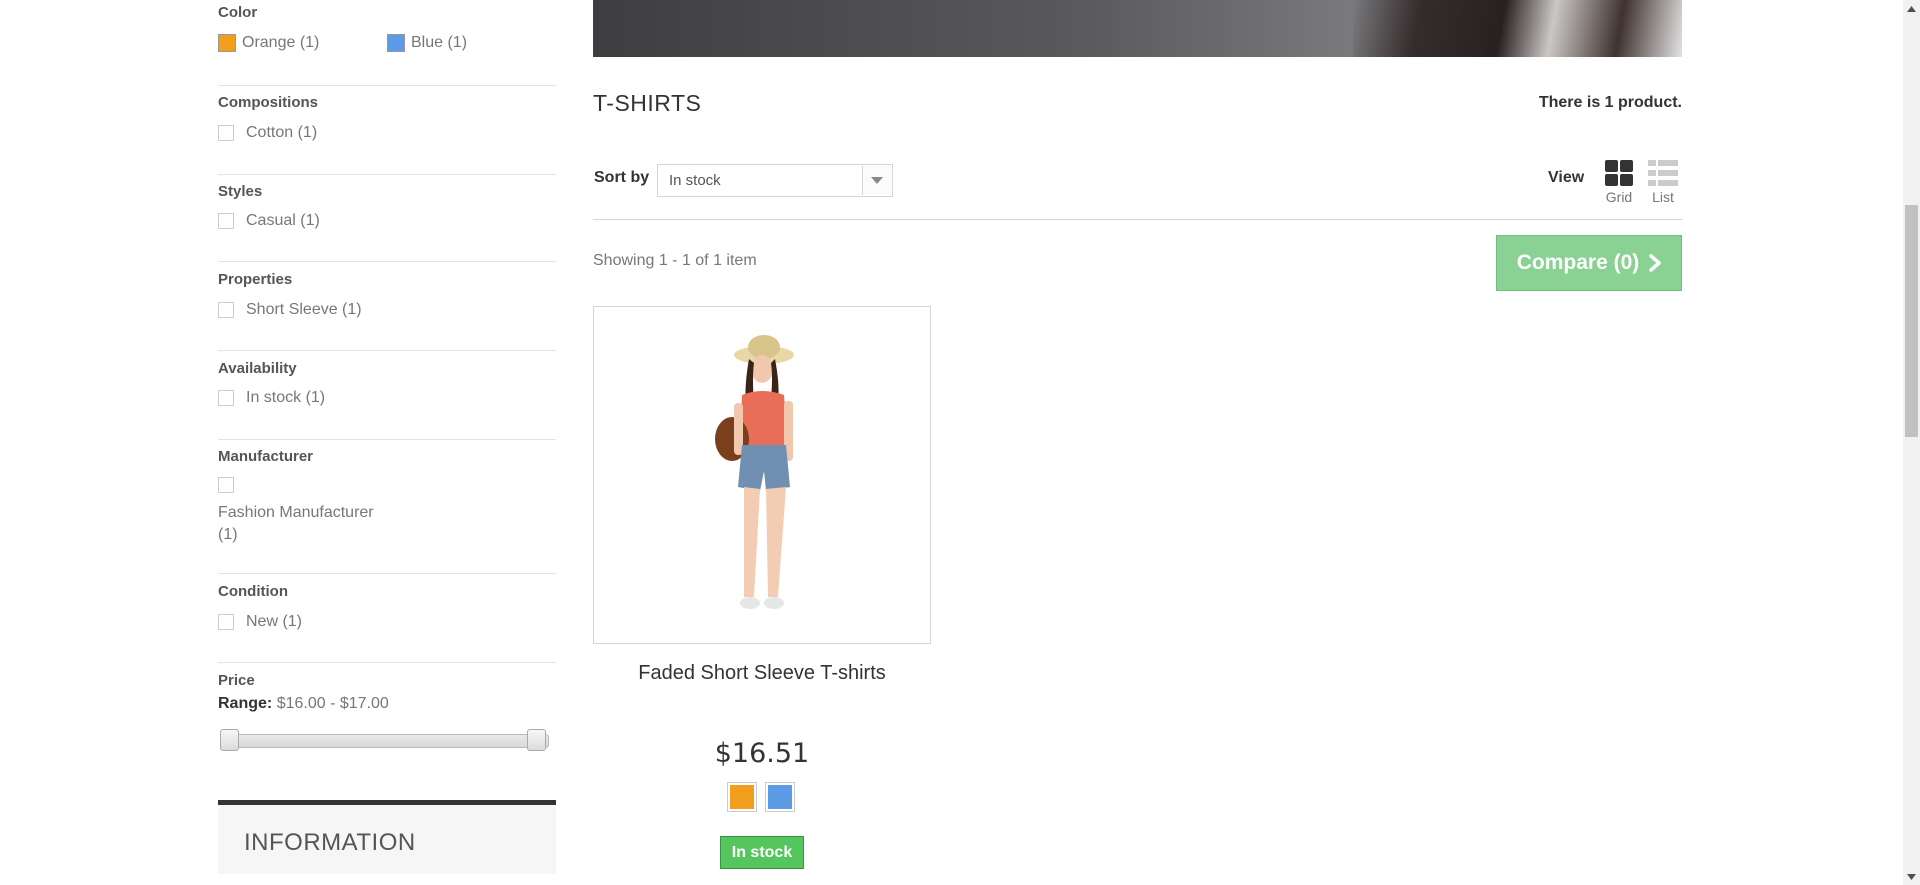  Describe the element at coordinates (332, 703) in the screenshot. I see `range-value: $16.00 - $17.00` at that location.